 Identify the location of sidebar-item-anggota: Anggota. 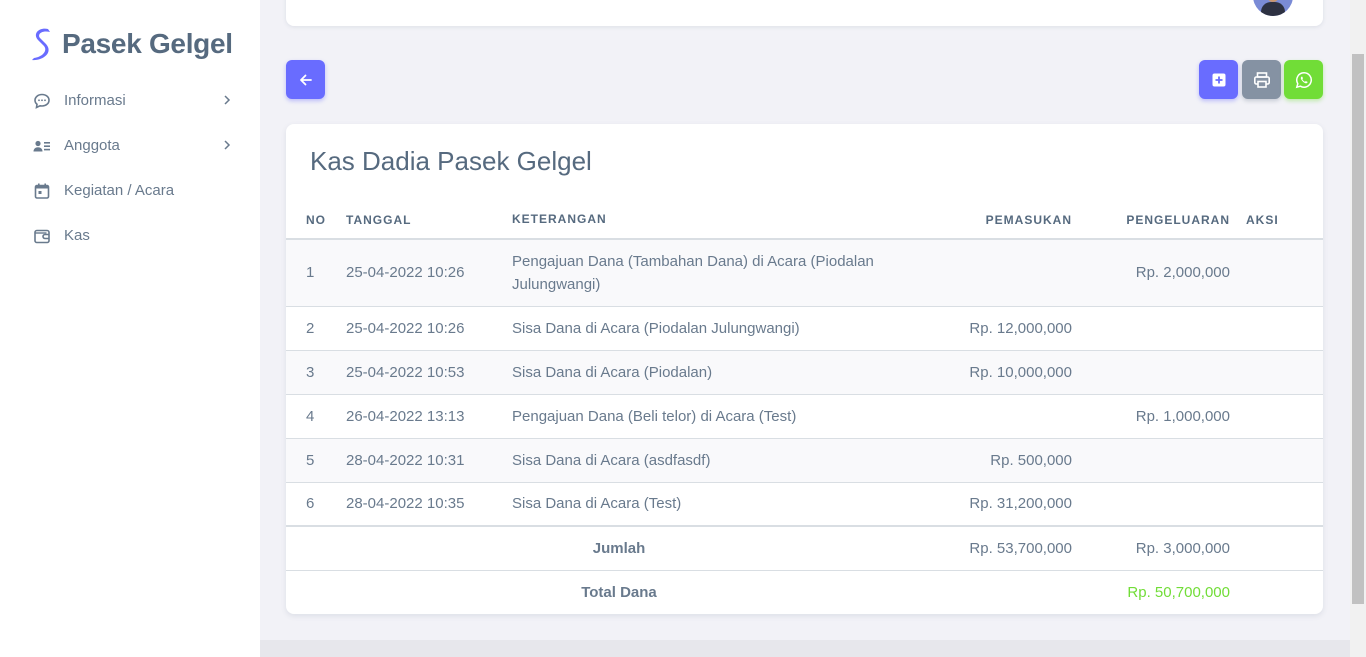
(131, 145).